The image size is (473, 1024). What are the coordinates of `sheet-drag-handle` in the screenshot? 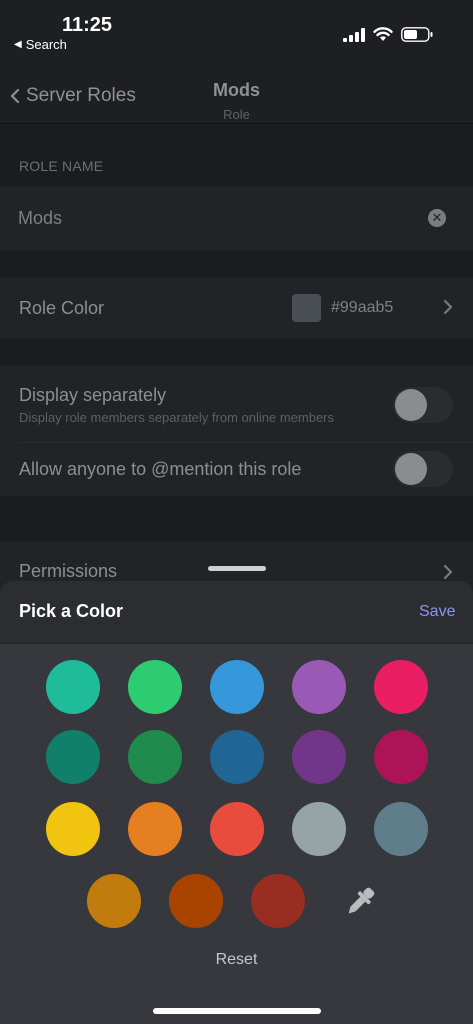 It's located at (237, 568).